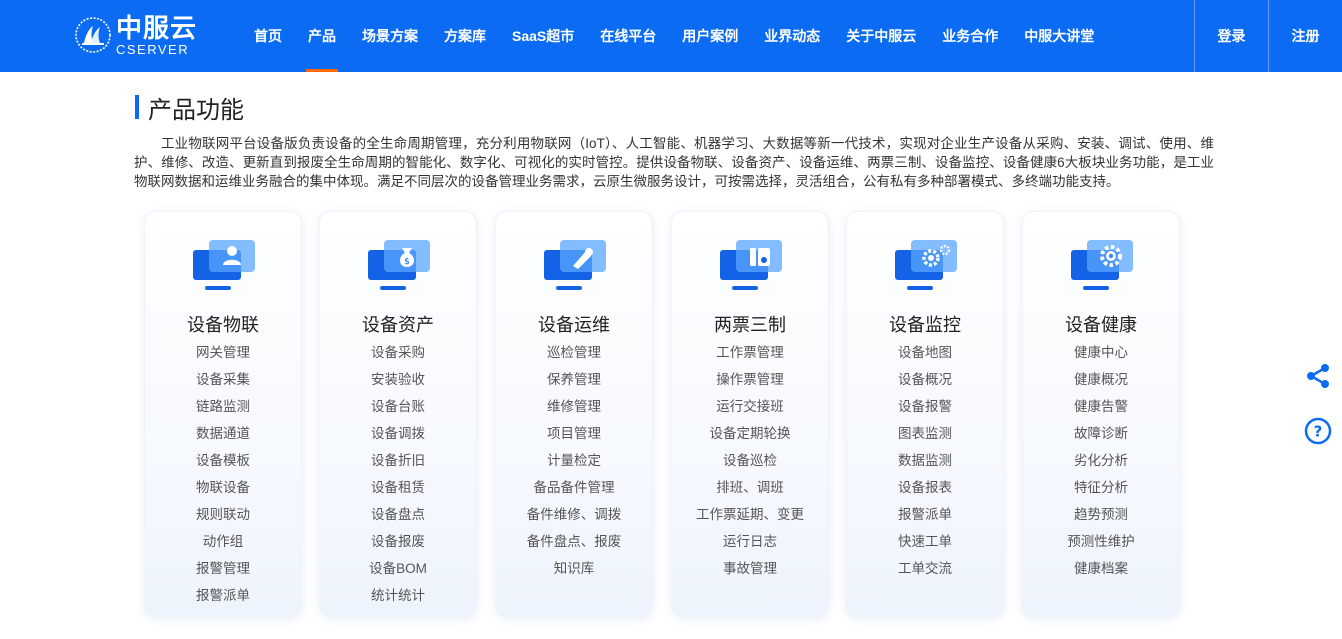 The width and height of the screenshot is (1342, 639). Describe the element at coordinates (223, 325) in the screenshot. I see `card-title: 设备物联` at that location.